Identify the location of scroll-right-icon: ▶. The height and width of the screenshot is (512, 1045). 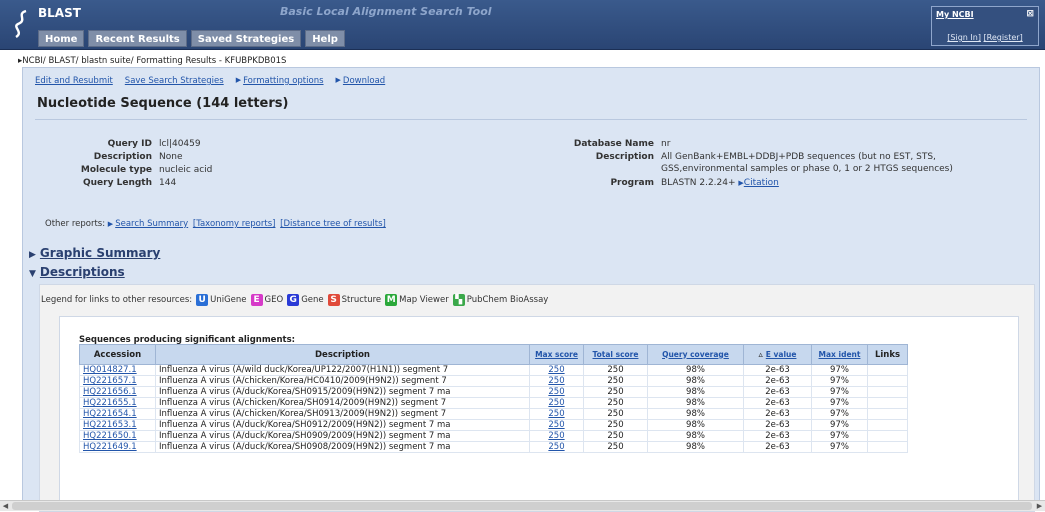
(1039, 506).